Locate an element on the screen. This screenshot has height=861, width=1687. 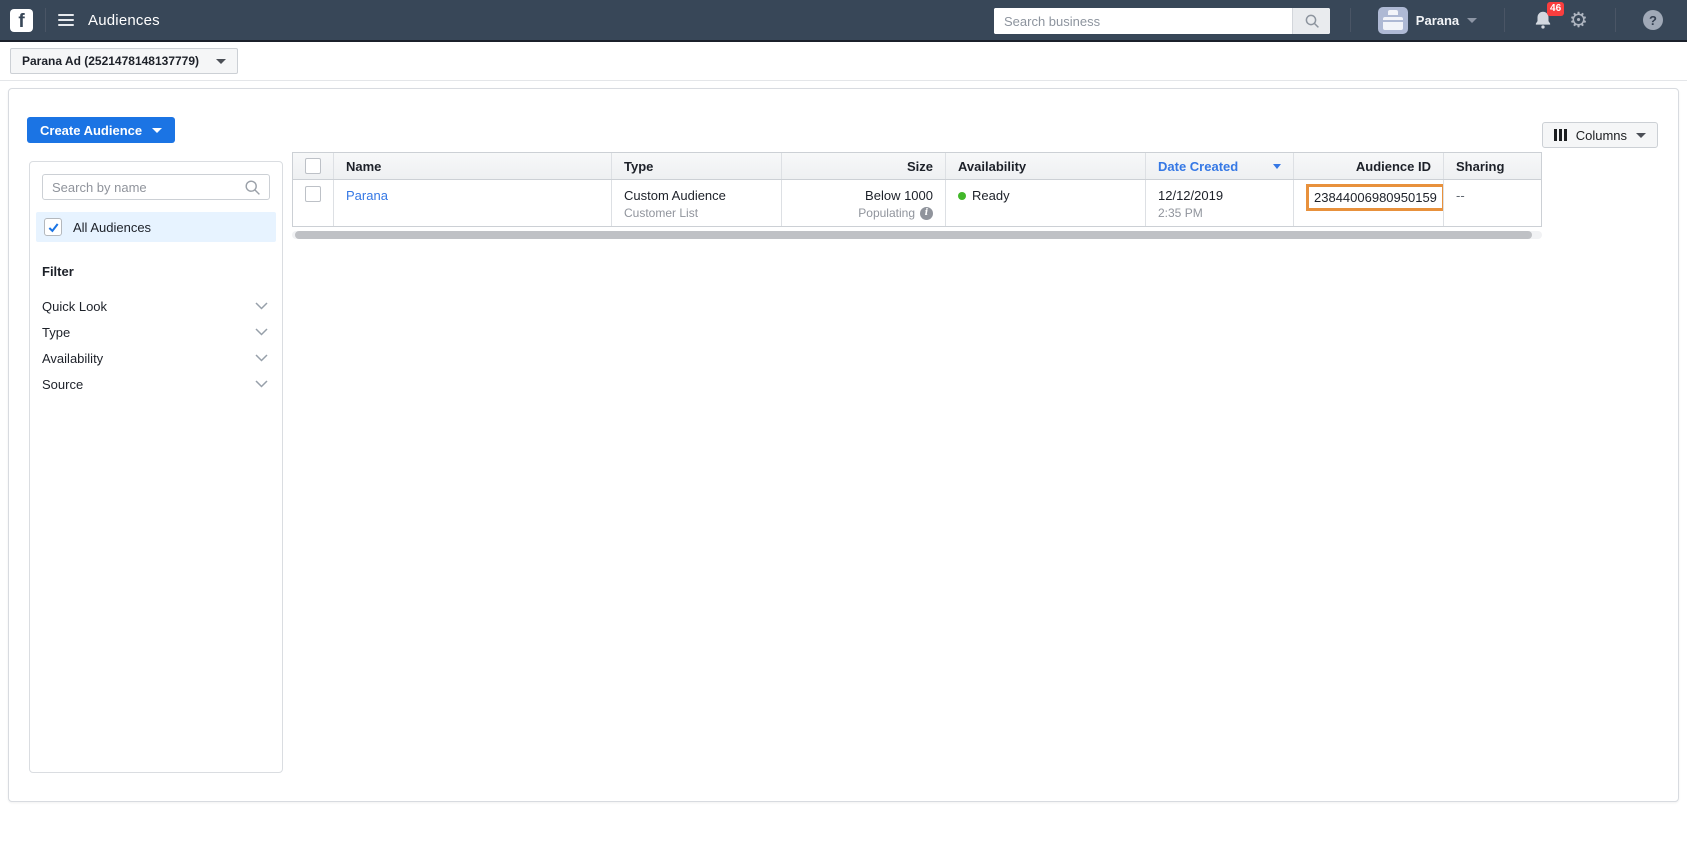
columns-icon is located at coordinates (1560, 135).